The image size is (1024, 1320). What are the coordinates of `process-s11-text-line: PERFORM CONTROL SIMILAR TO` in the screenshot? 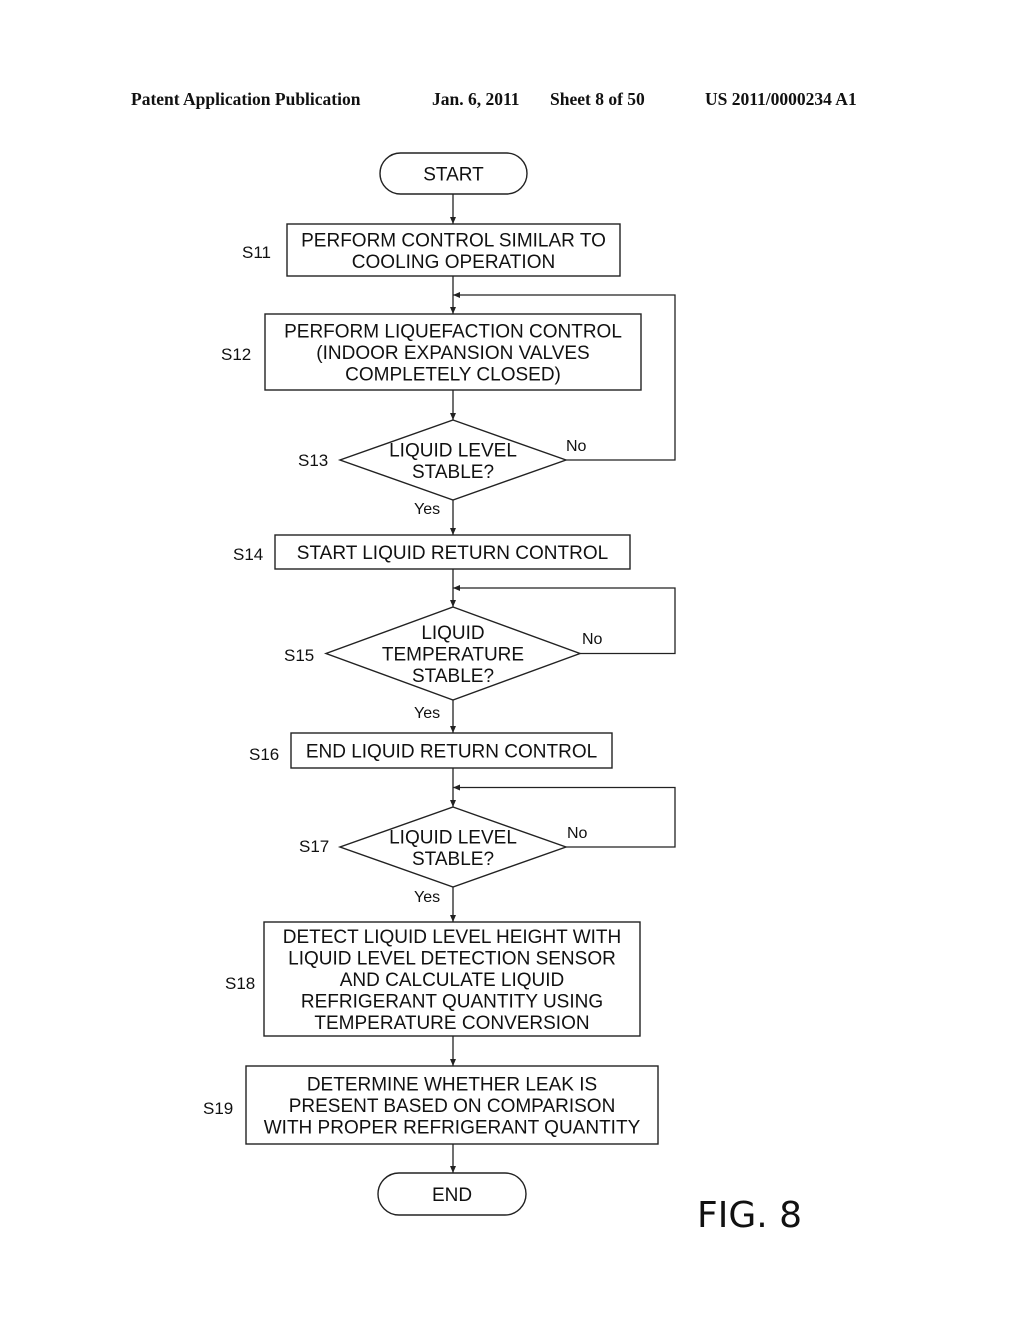 It's located at (453, 240).